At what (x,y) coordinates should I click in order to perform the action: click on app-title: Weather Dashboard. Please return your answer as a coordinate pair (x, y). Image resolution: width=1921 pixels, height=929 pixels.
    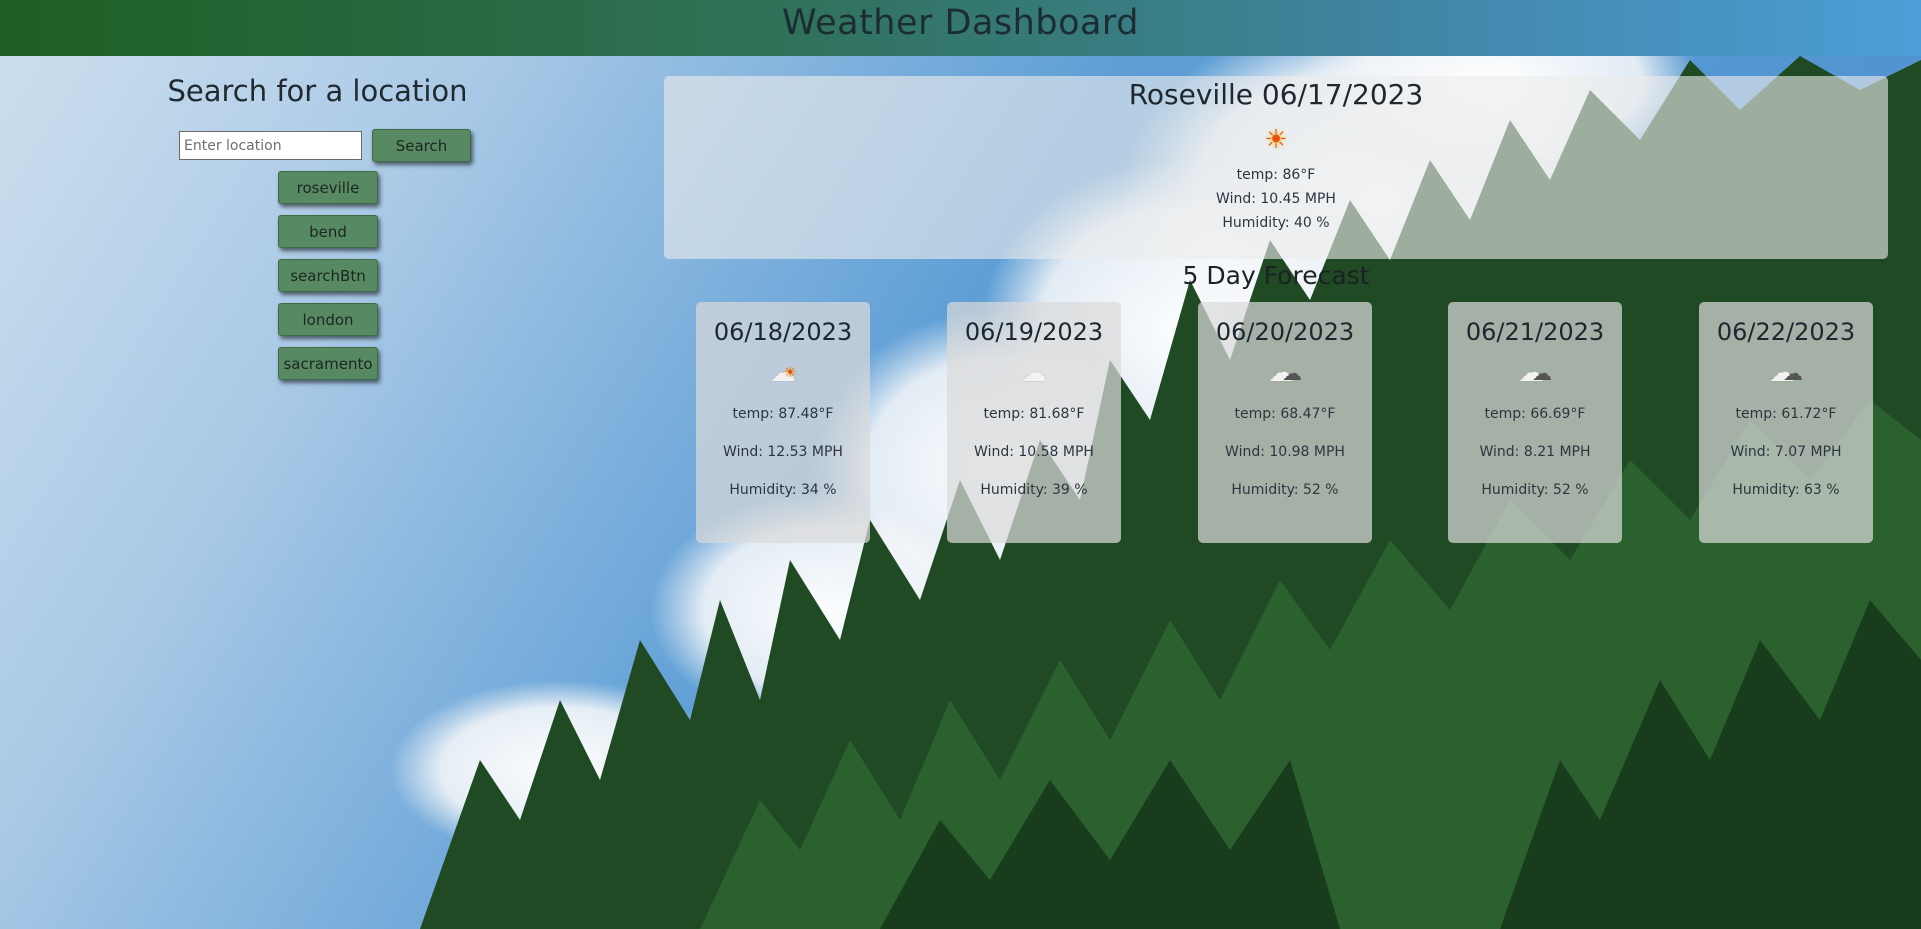
    Looking at the image, I should click on (960, 23).